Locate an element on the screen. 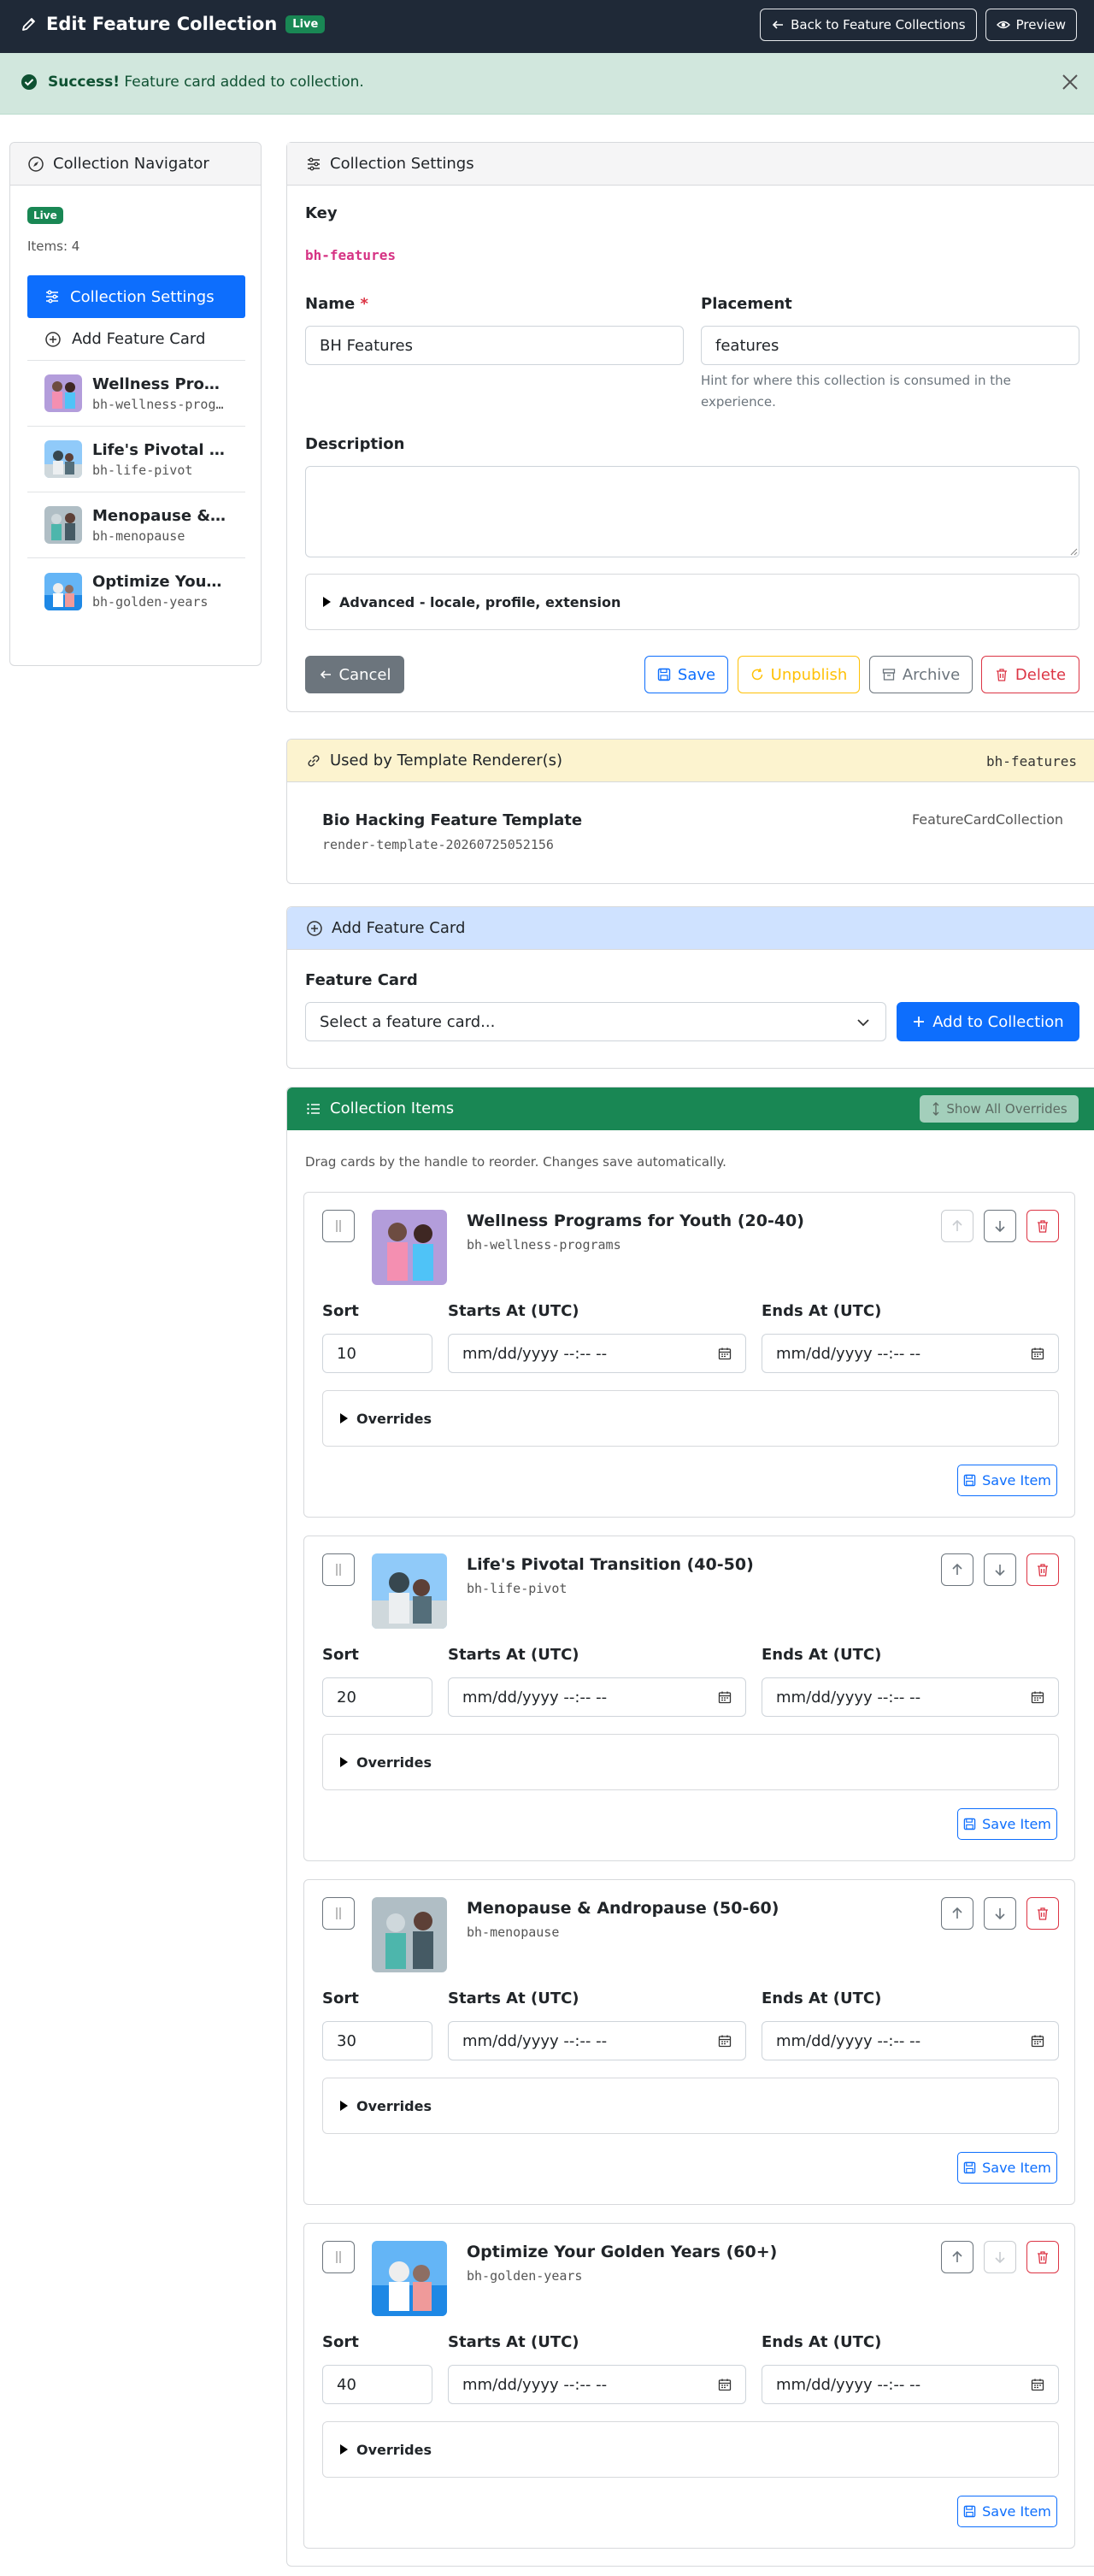 The width and height of the screenshot is (1094, 2576). add-to-collection-button: Add to Collection is located at coordinates (988, 1022).